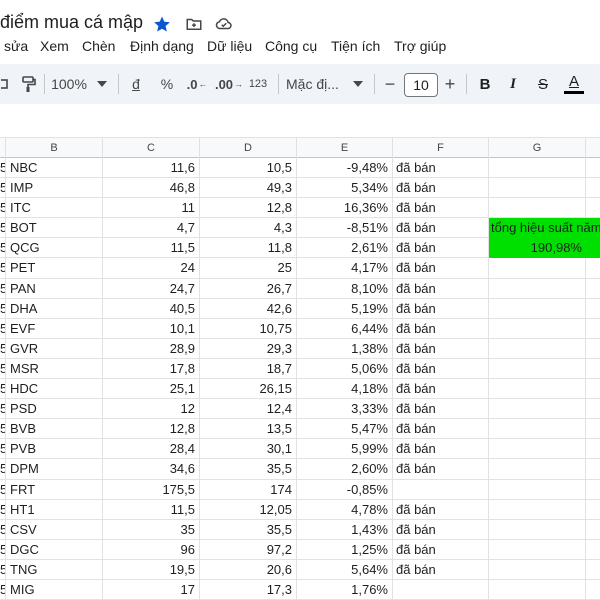 The image size is (600, 600). I want to click on print-icon, so click(6, 84).